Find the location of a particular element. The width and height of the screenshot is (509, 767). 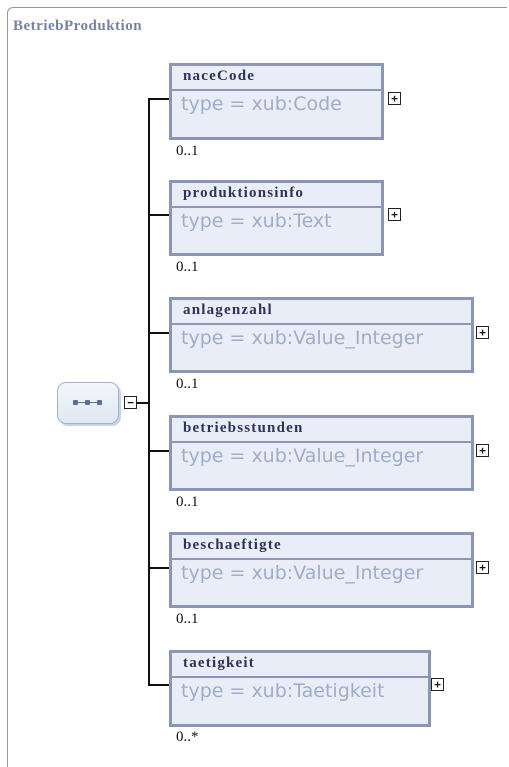

element-name: betriebsstunden is located at coordinates (243, 428).